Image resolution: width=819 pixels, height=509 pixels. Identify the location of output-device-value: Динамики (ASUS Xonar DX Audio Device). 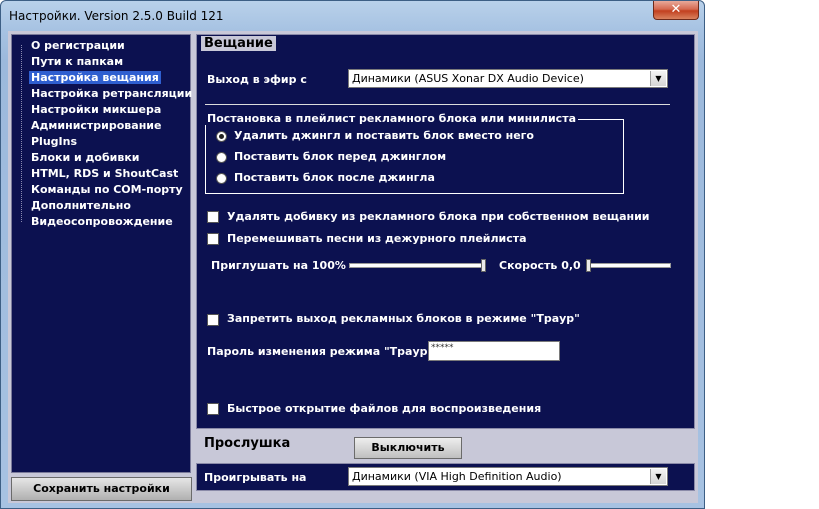
(468, 78).